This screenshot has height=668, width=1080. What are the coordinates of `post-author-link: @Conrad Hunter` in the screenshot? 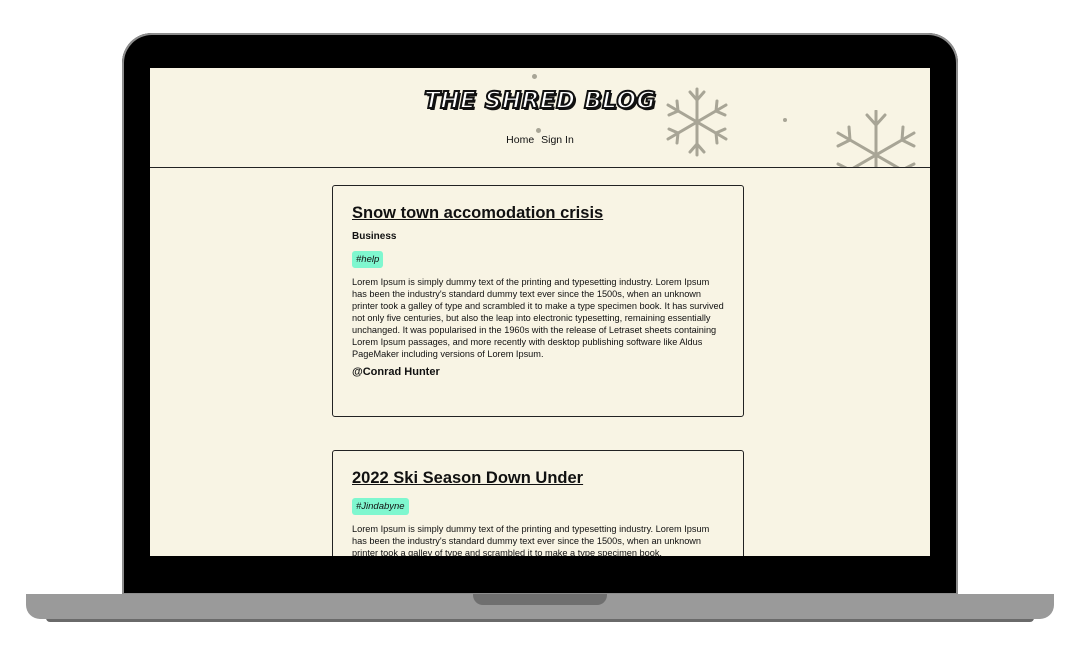 It's located at (538, 372).